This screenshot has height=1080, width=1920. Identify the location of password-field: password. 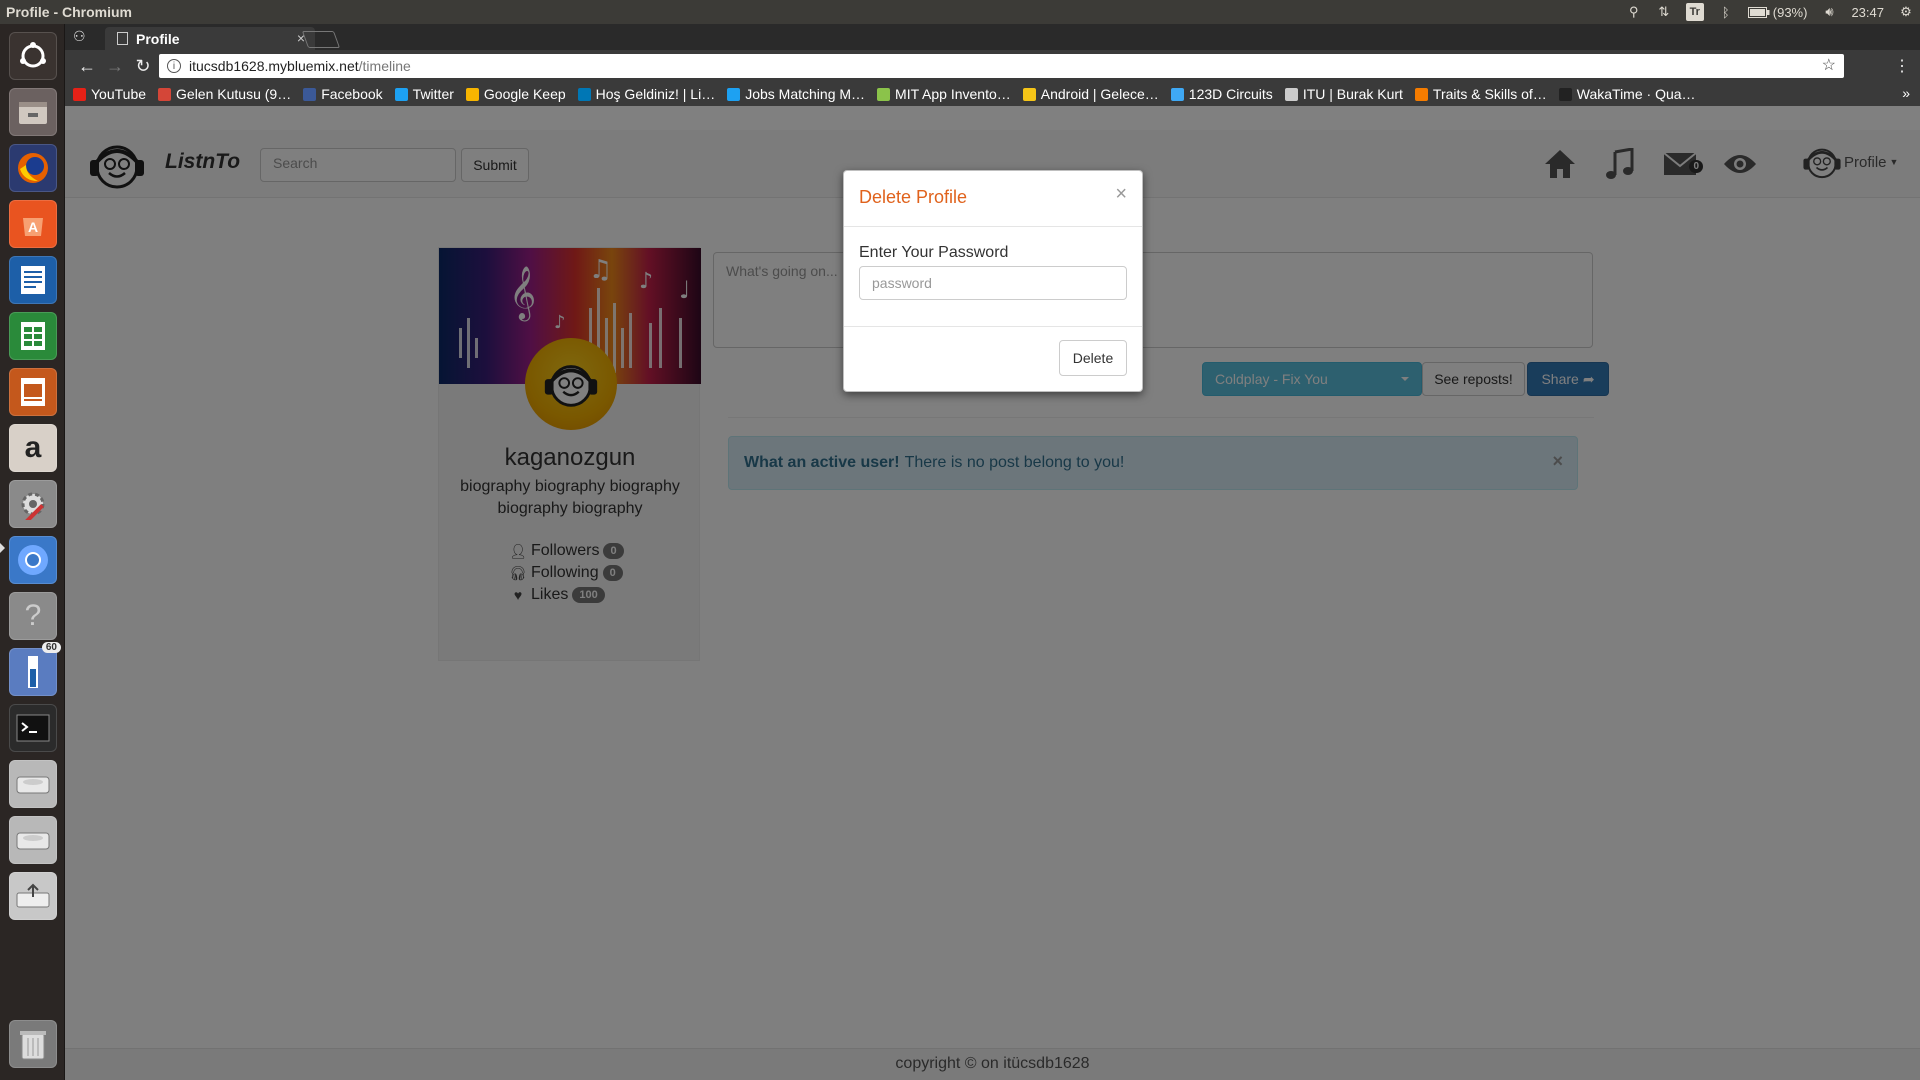
(993, 283).